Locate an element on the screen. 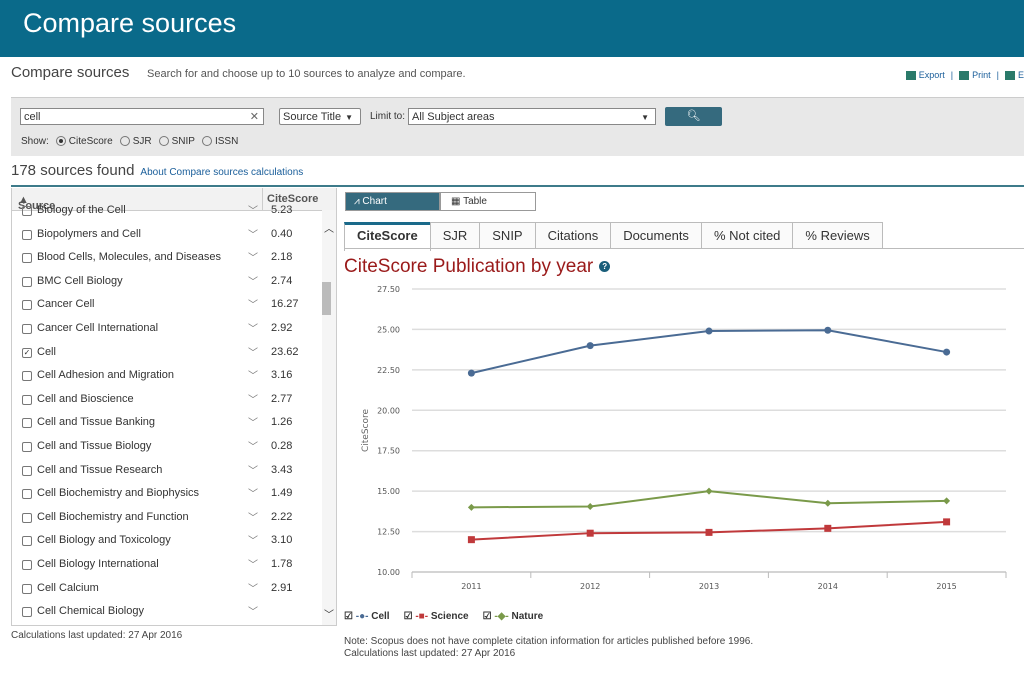 This screenshot has height=676, width=1024. tab-citations: Citations is located at coordinates (573, 235).